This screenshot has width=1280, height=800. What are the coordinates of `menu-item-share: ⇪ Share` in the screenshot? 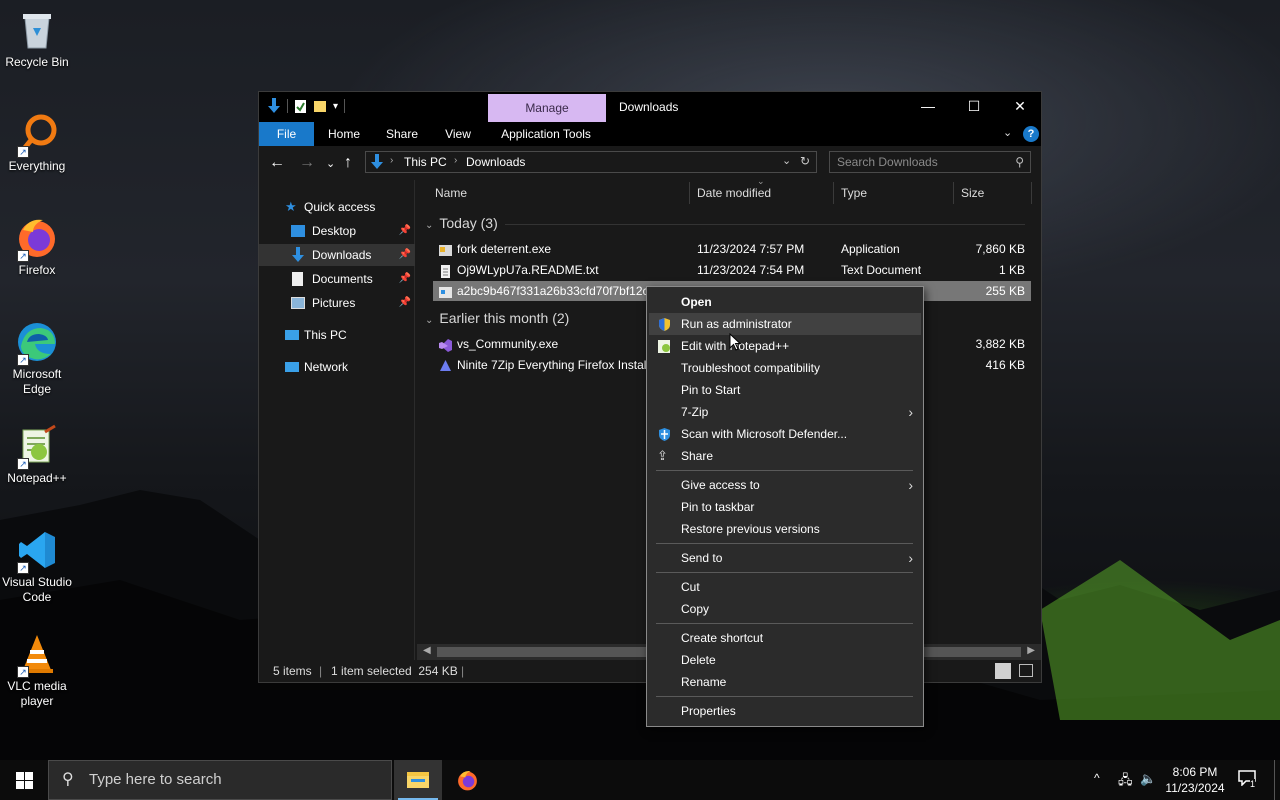 It's located at (785, 456).